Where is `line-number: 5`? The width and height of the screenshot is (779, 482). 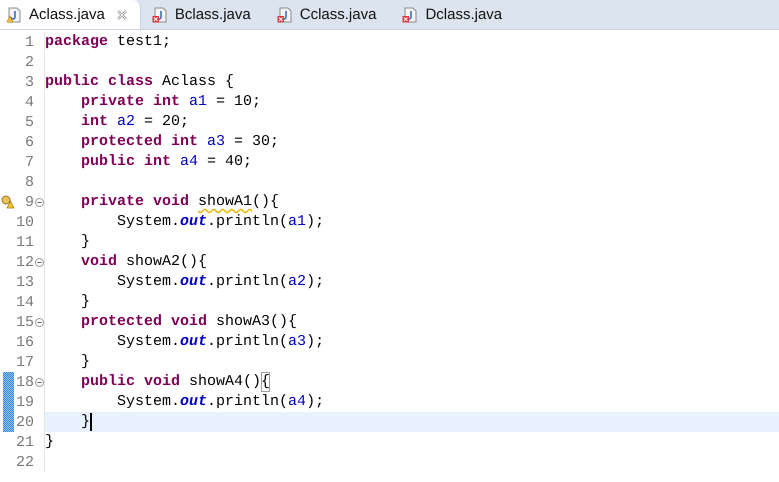
line-number: 5 is located at coordinates (29, 122).